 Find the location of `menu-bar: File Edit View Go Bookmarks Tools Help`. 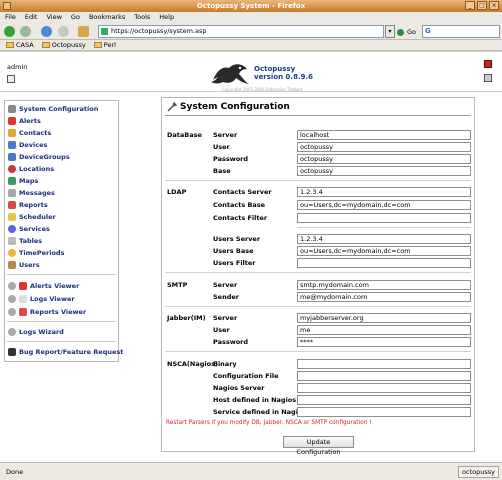

menu-bar: File Edit View Go Bookmarks Tools Help is located at coordinates (251, 17).